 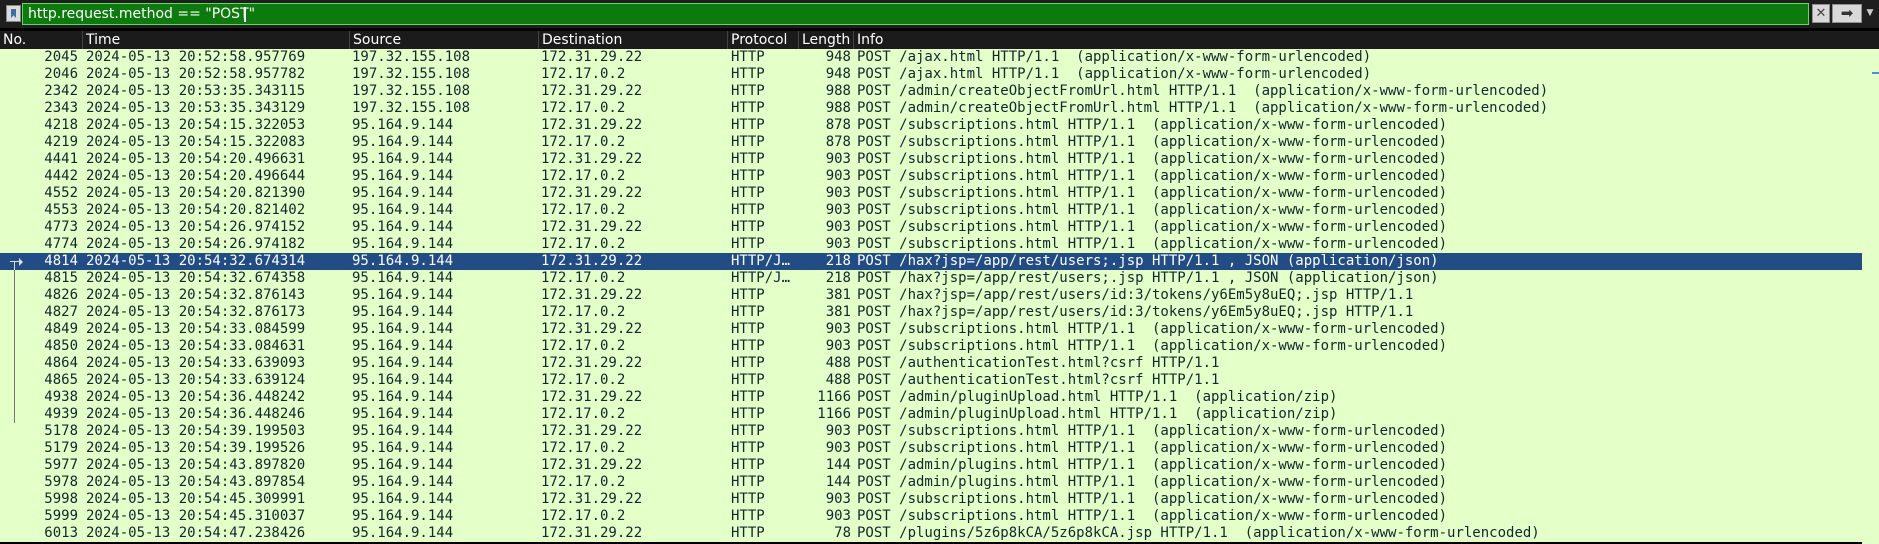 I want to click on packet-number: 4553, so click(x=61, y=210).